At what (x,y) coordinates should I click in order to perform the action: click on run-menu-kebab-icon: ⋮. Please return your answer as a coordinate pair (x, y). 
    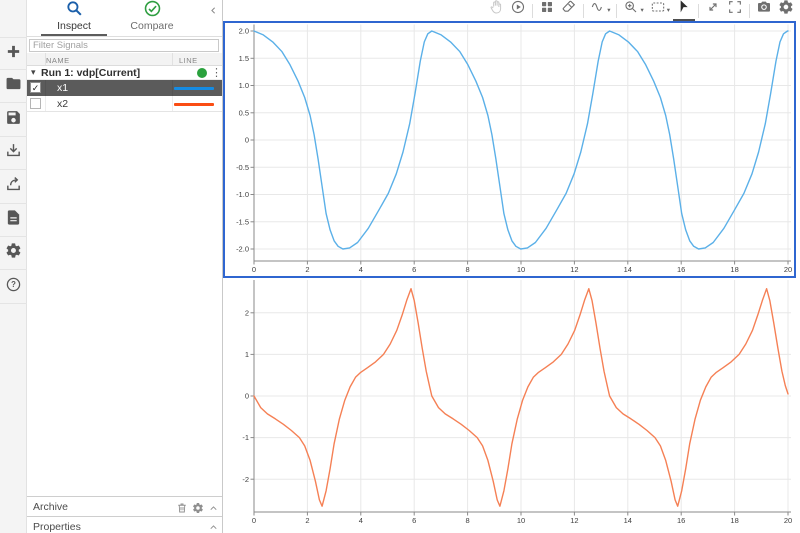
    Looking at the image, I should click on (216, 72).